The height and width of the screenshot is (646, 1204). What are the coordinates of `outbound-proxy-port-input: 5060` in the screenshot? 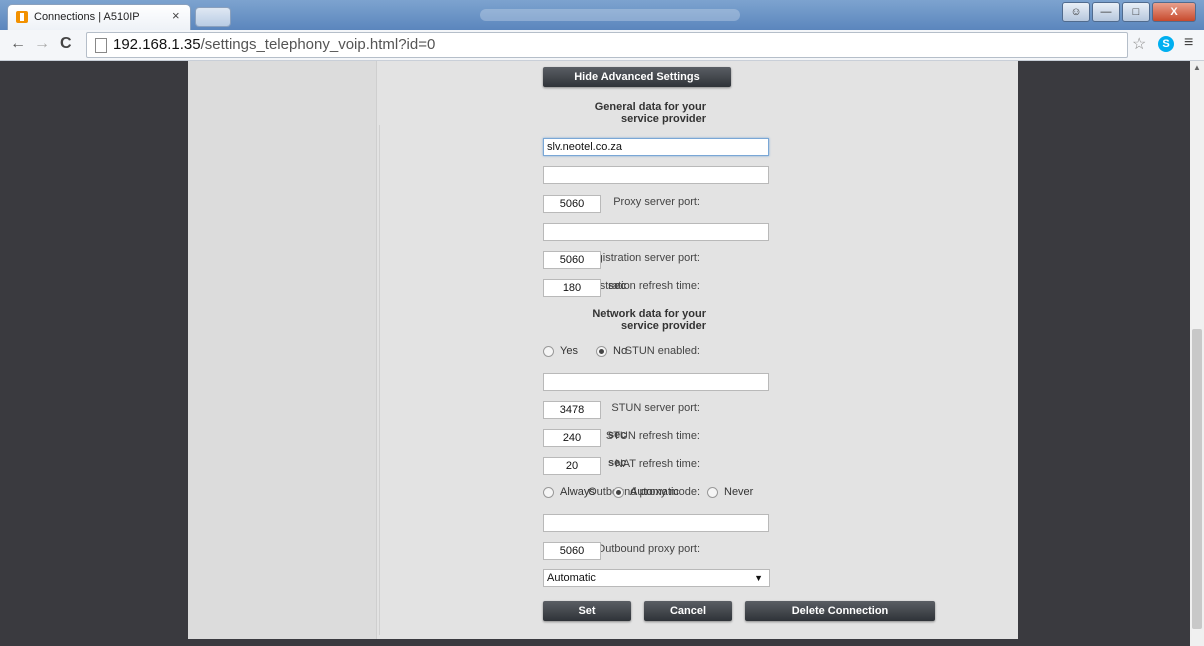 It's located at (572, 551).